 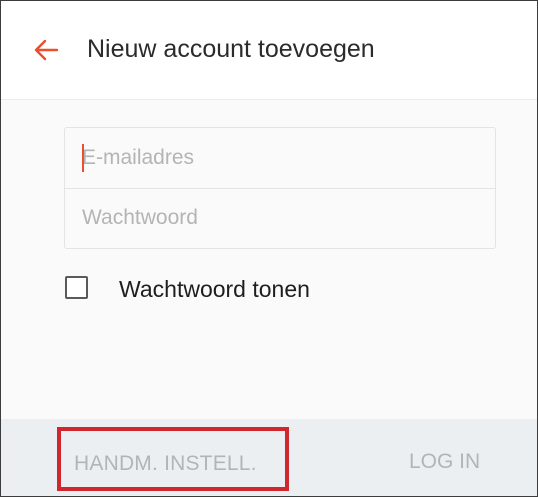 I want to click on manual-setup-label: HANDM. INSTELL., so click(x=165, y=463).